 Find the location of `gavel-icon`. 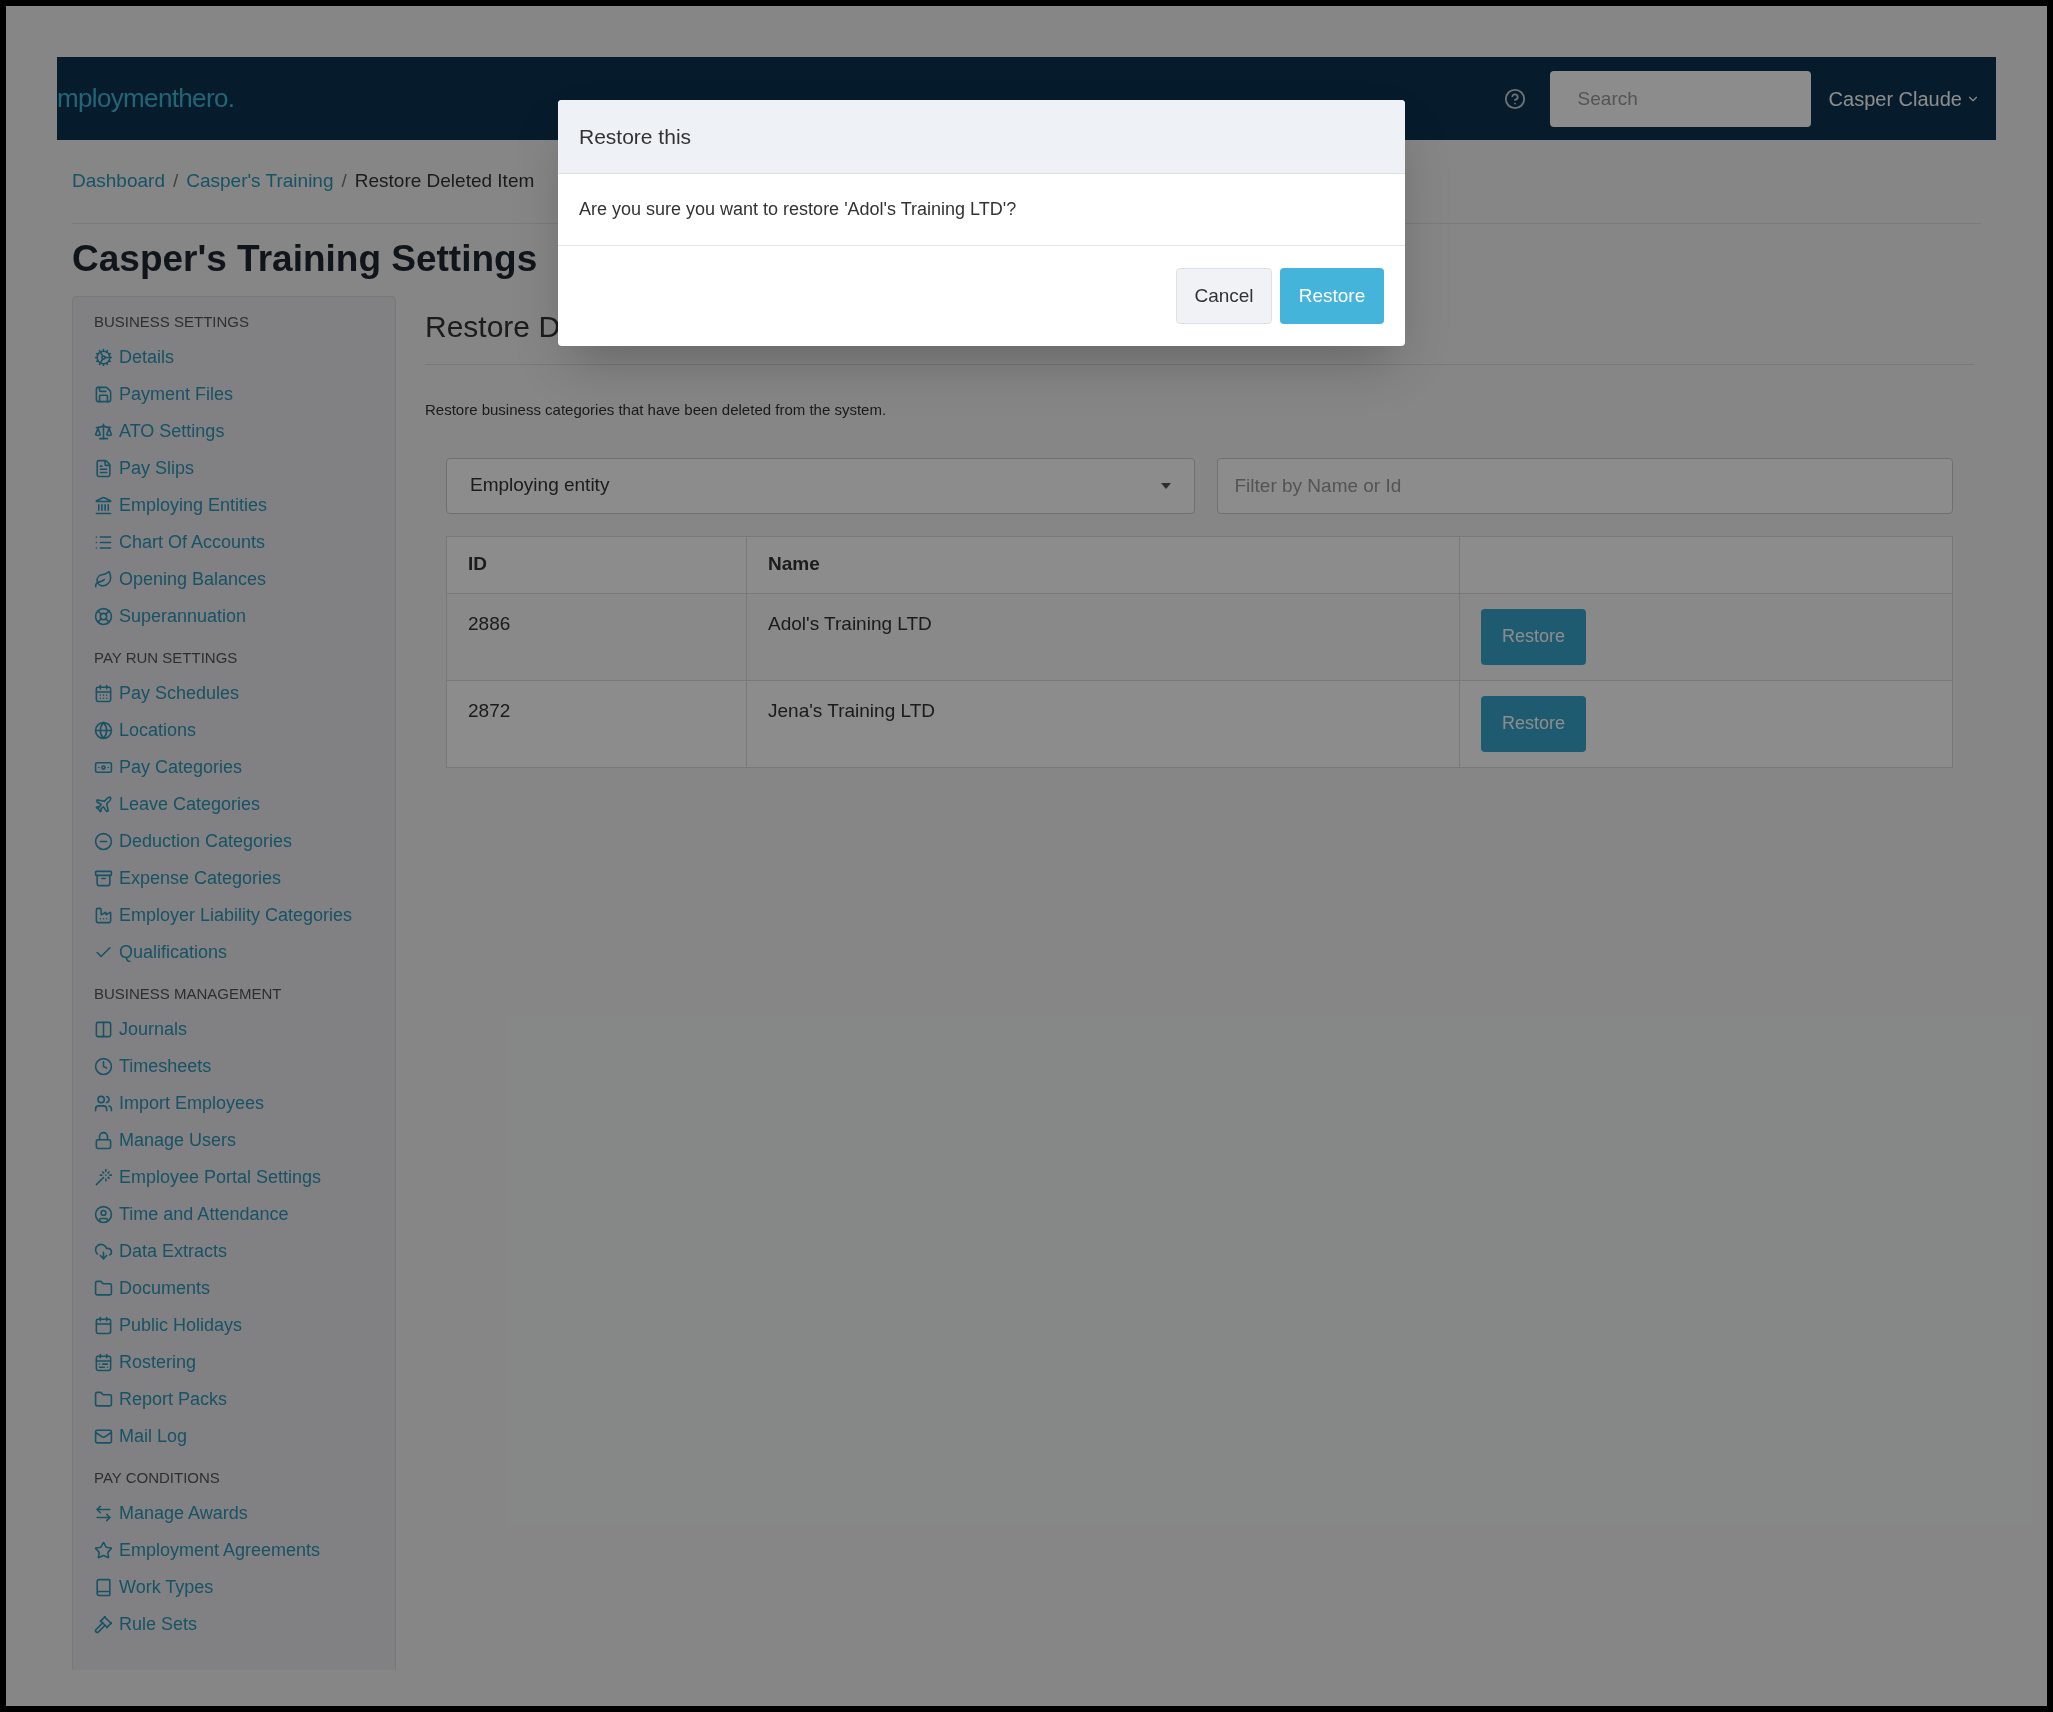

gavel-icon is located at coordinates (103, 1624).